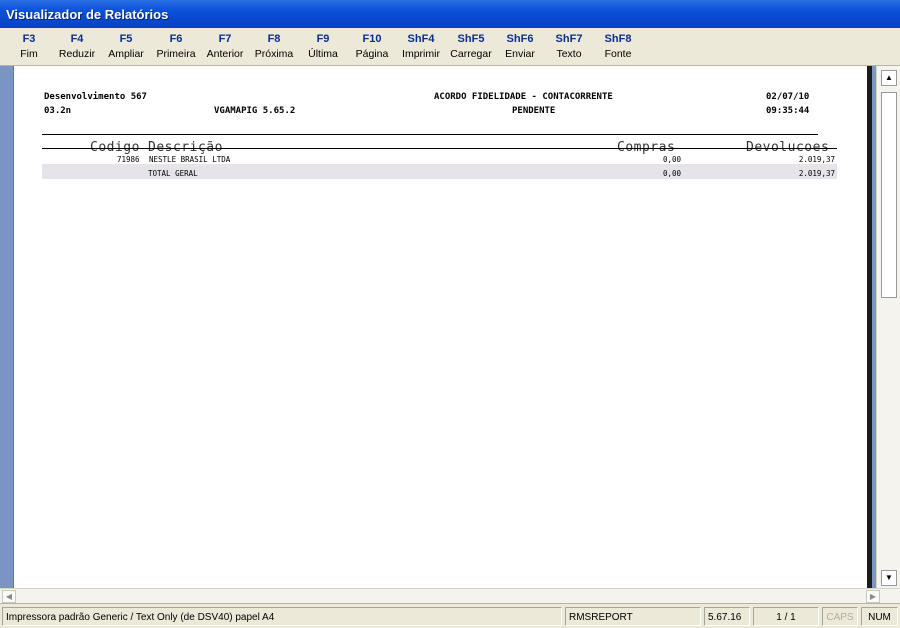 The height and width of the screenshot is (628, 900). Describe the element at coordinates (788, 97) in the screenshot. I see `report-date: 02/07/10` at that location.